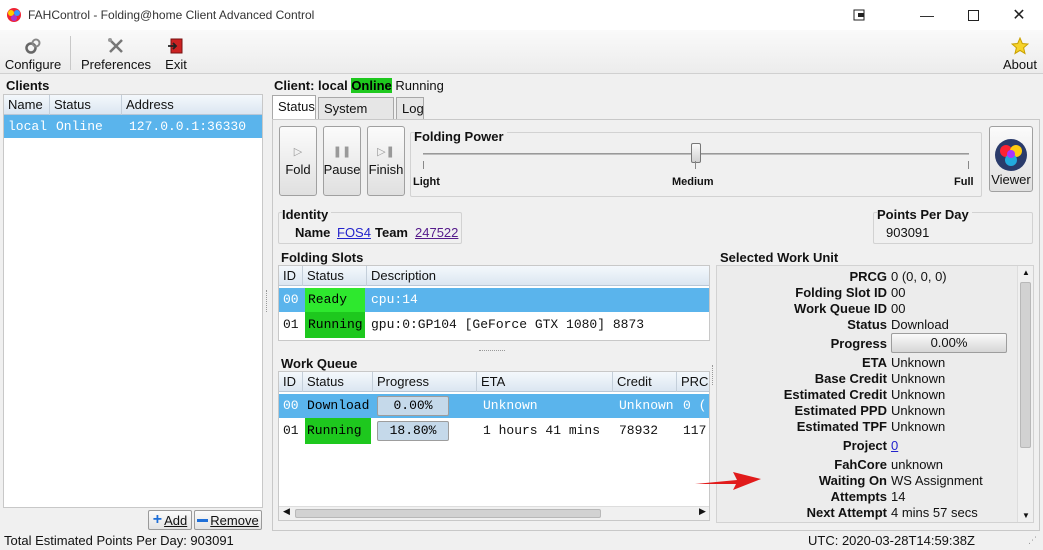  I want to click on splitter-handle, so click(267, 301).